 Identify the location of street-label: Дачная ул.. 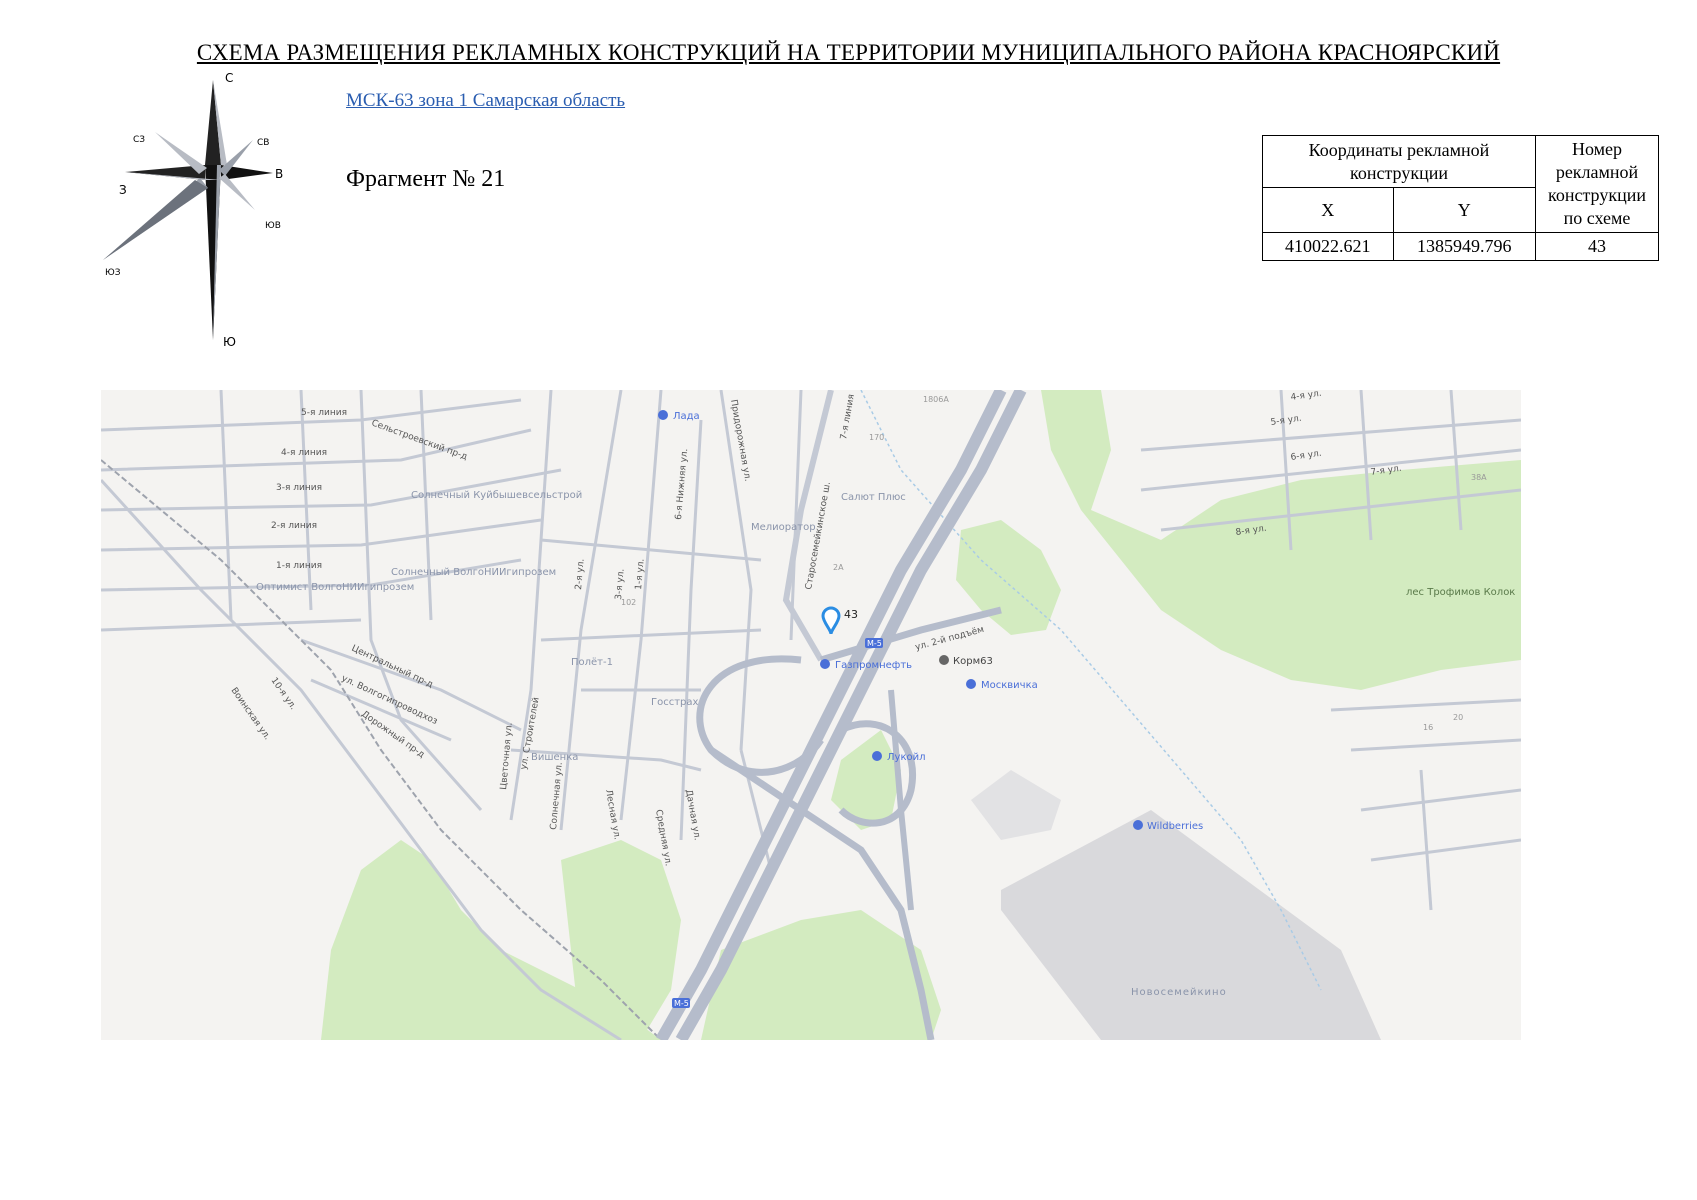
(692, 815).